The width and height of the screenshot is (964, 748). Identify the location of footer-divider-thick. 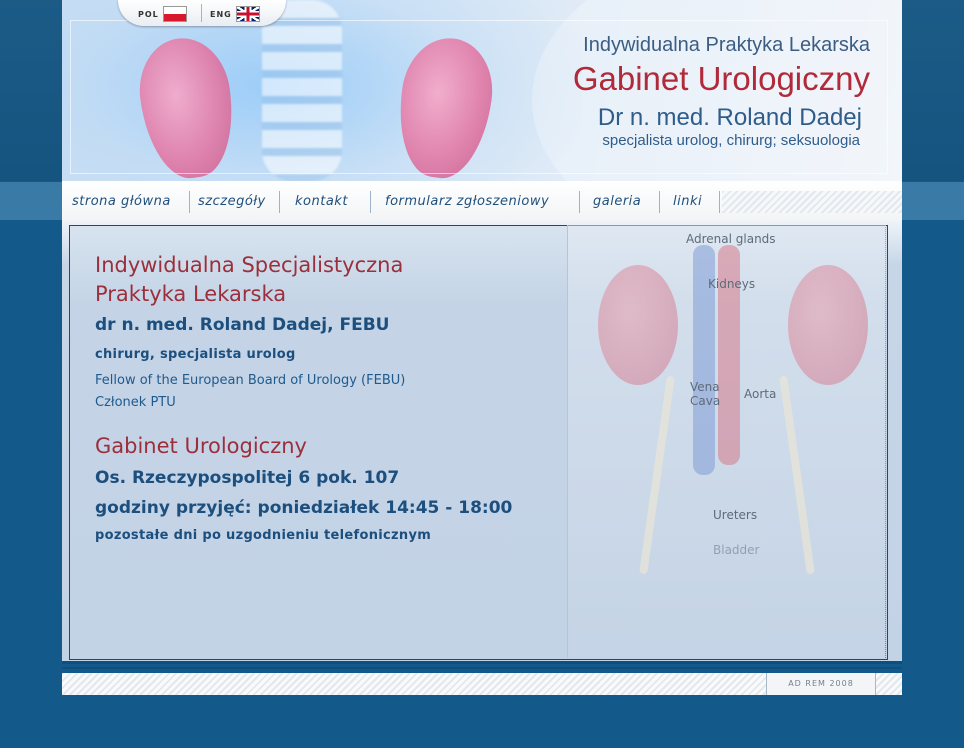
(482, 662).